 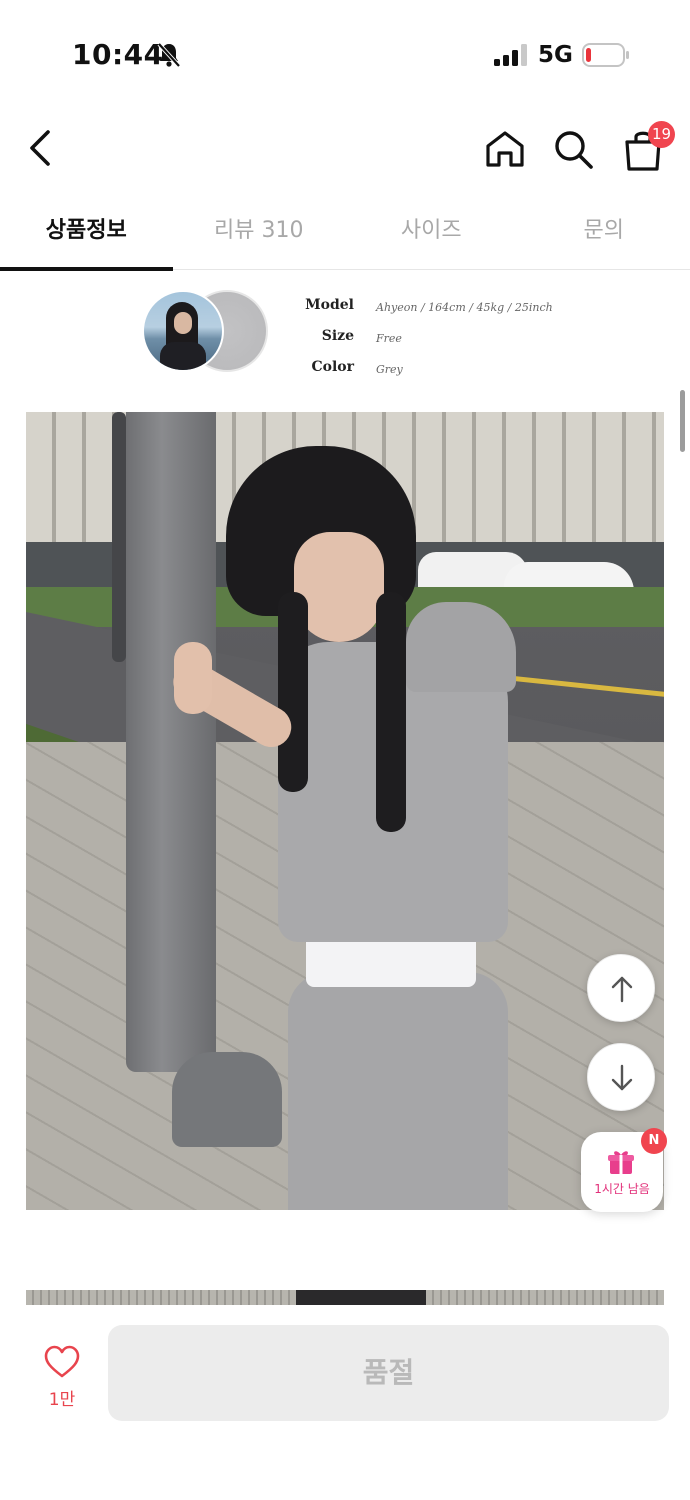 I want to click on color-value: Grey, so click(x=389, y=369).